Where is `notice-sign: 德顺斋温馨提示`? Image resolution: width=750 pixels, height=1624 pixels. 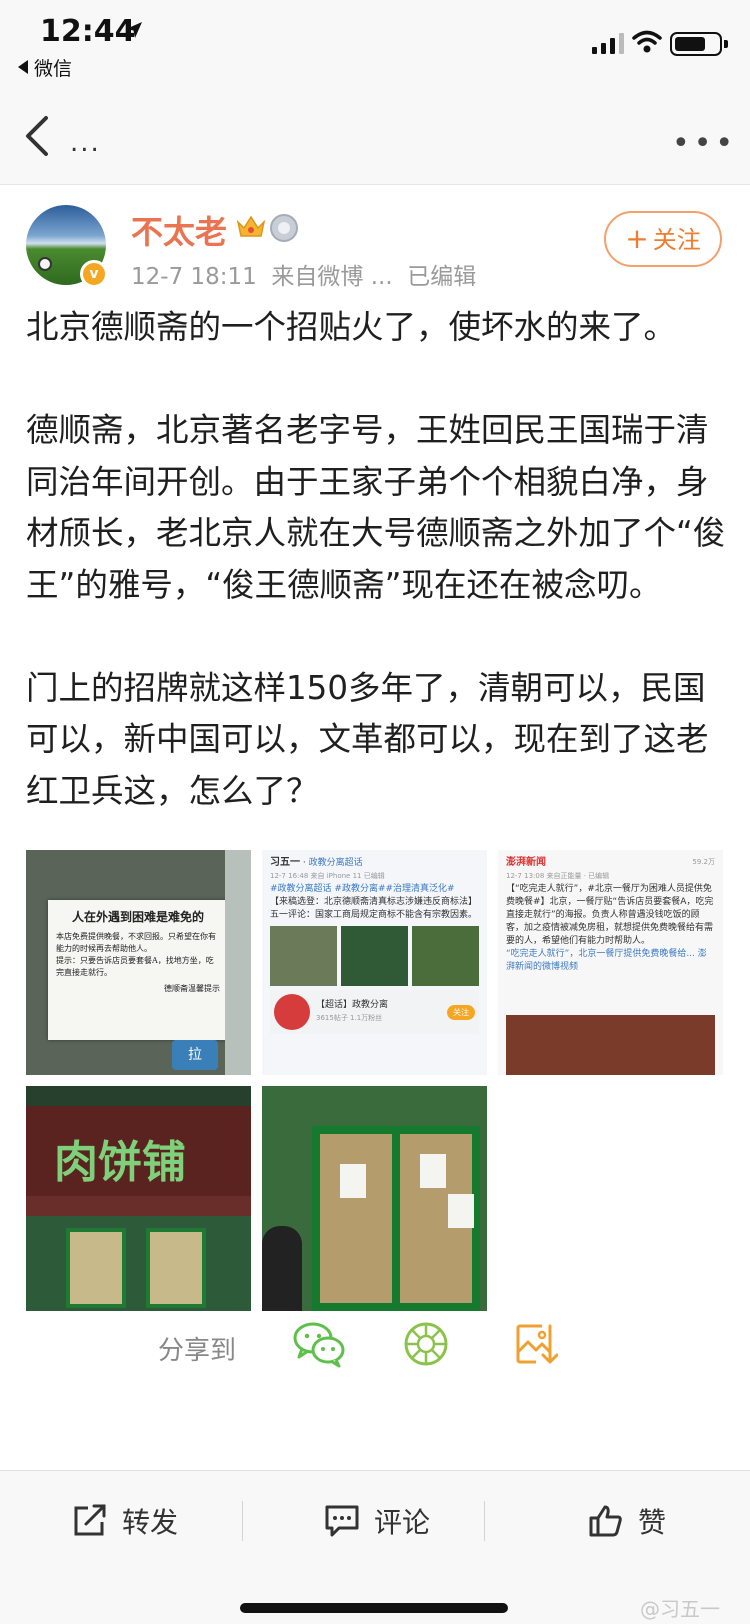 notice-sign: 德顺斋温馨提示 is located at coordinates (192, 988).